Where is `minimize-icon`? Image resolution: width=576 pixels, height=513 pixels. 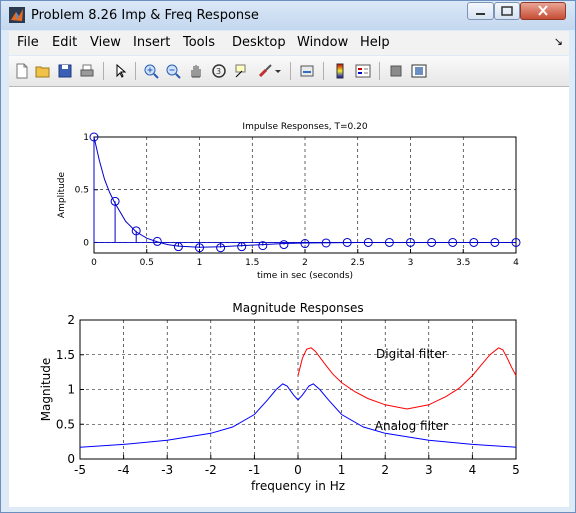
minimize-icon is located at coordinates (480, 14).